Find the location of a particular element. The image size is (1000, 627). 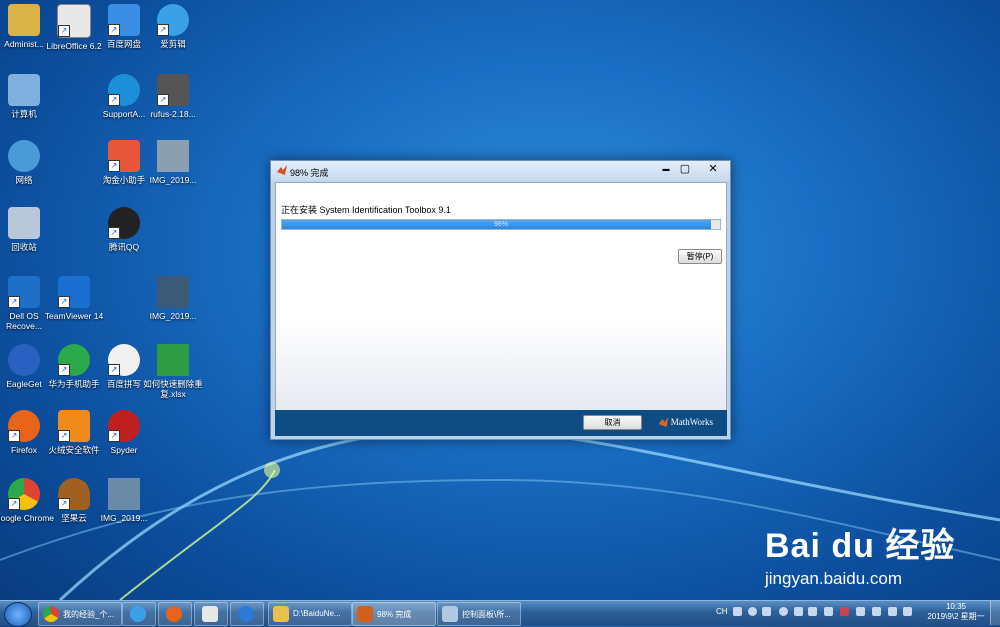

folder-user-icon is located at coordinates (24, 20).